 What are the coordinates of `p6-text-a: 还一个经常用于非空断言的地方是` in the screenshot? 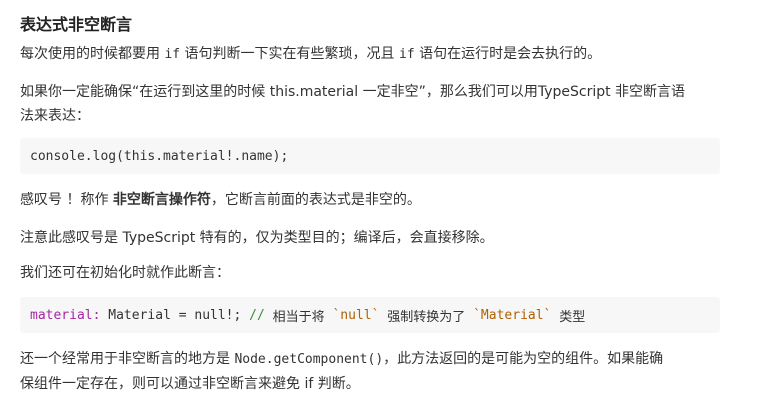 It's located at (127, 359).